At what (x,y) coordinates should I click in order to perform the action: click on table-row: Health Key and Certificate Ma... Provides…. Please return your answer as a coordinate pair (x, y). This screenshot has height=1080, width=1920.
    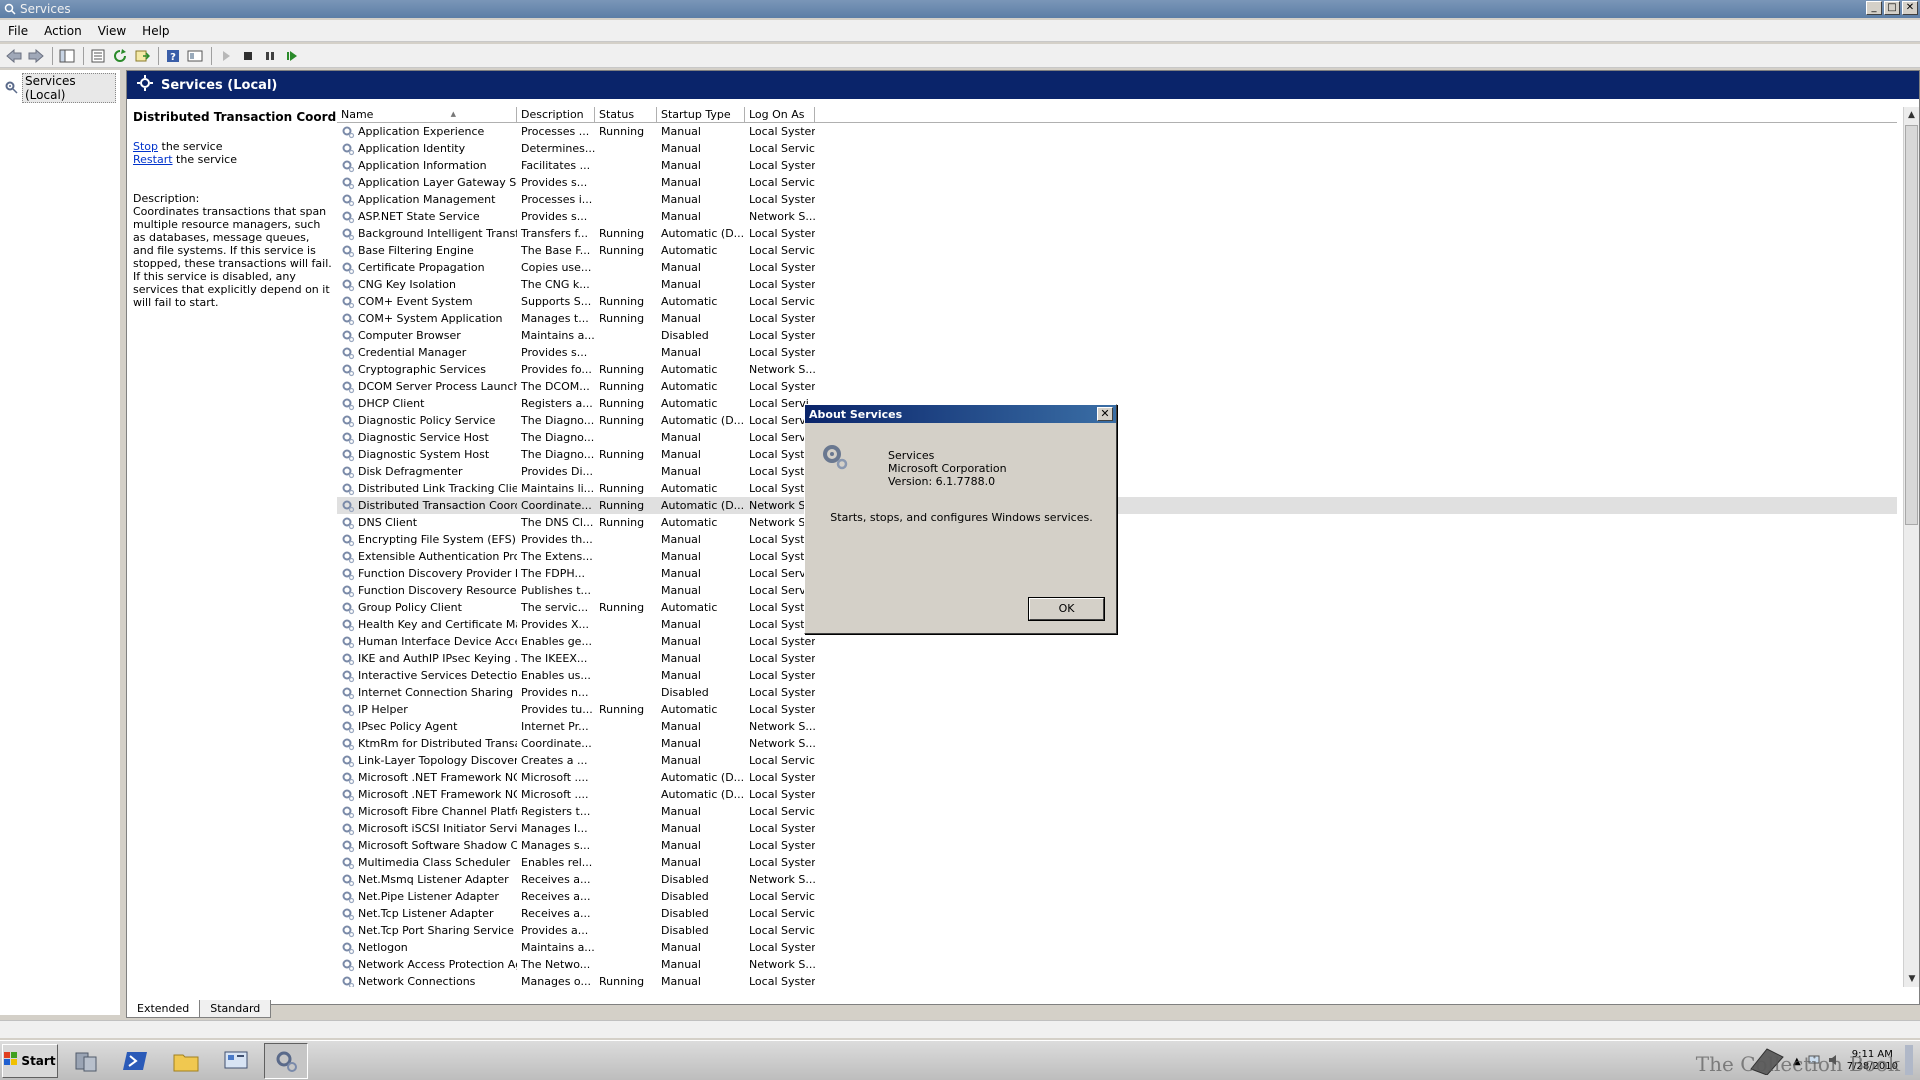
    Looking at the image, I should click on (1117, 624).